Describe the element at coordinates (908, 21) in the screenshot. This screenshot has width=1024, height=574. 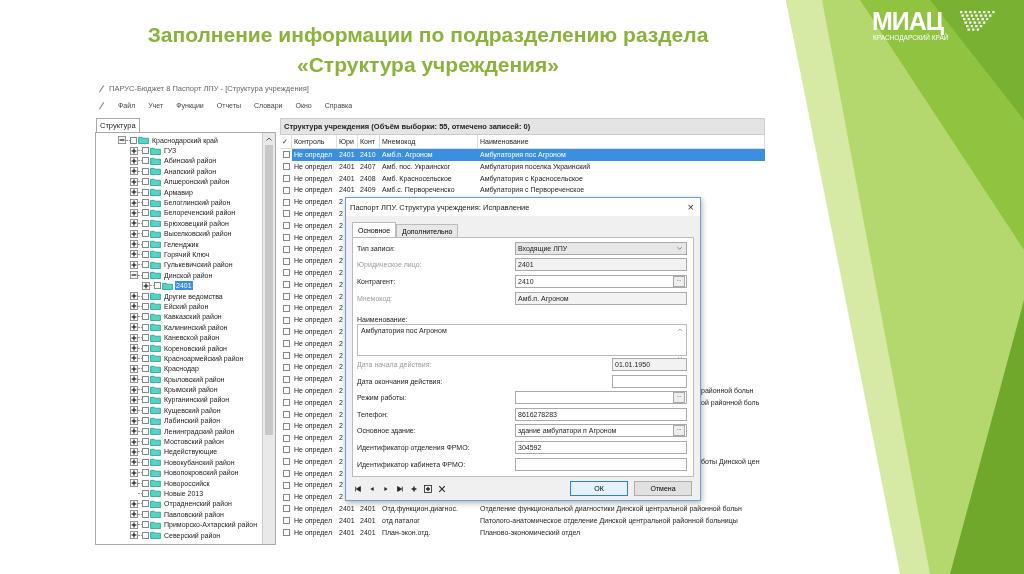
I see `logo-text: МИАЦ` at that location.